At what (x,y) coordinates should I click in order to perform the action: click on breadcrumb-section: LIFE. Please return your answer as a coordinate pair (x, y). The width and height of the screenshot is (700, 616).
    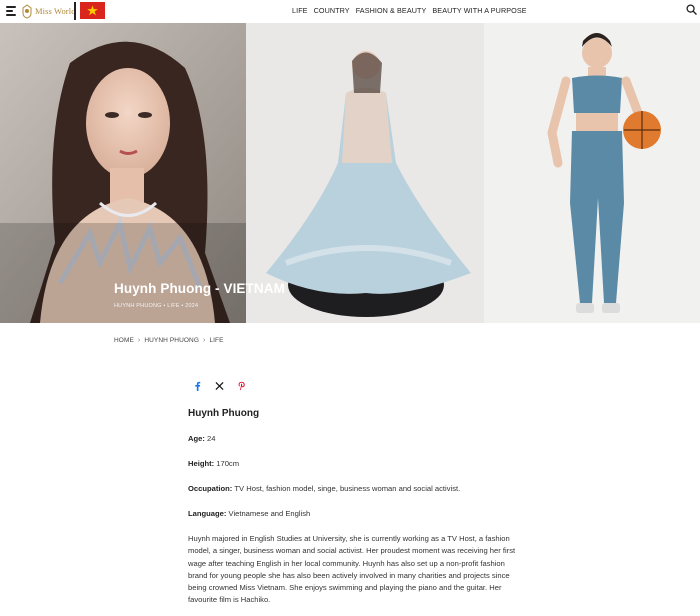
    Looking at the image, I should click on (216, 340).